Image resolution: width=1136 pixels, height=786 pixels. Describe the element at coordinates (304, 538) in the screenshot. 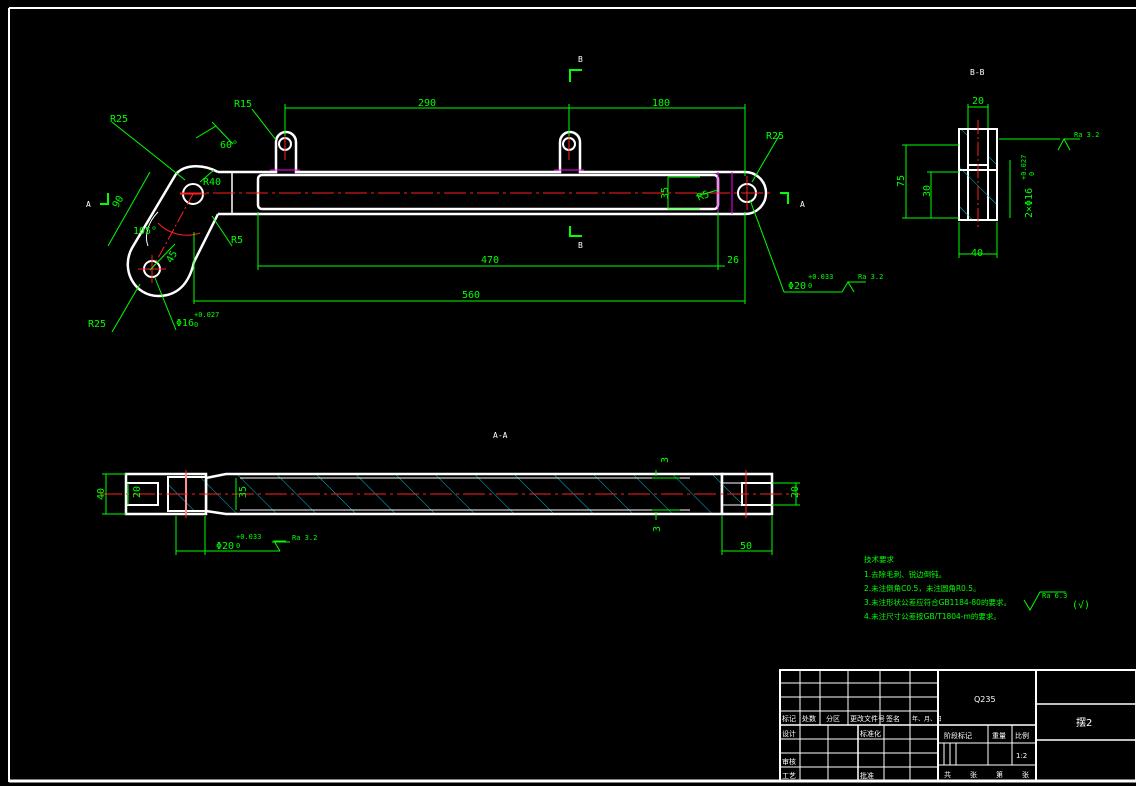

I see `aa-roughness: Ra 3.2` at that location.